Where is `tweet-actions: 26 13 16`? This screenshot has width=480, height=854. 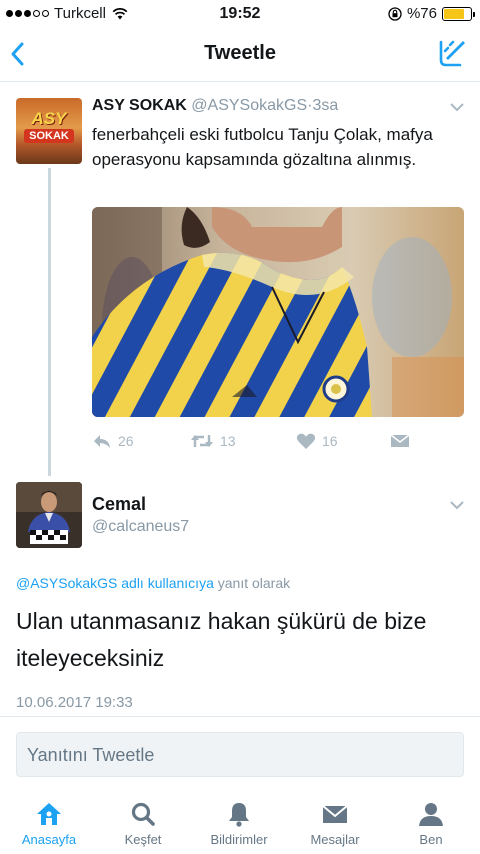 tweet-actions: 26 13 16 is located at coordinates (257, 442).